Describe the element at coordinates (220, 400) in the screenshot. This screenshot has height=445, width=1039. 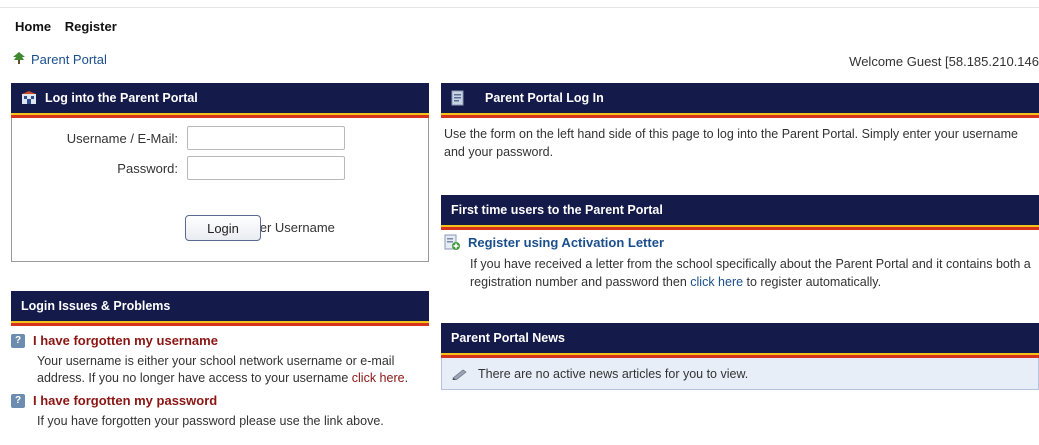
I see `forgot-password-title: ? I have forgotten my password` at that location.